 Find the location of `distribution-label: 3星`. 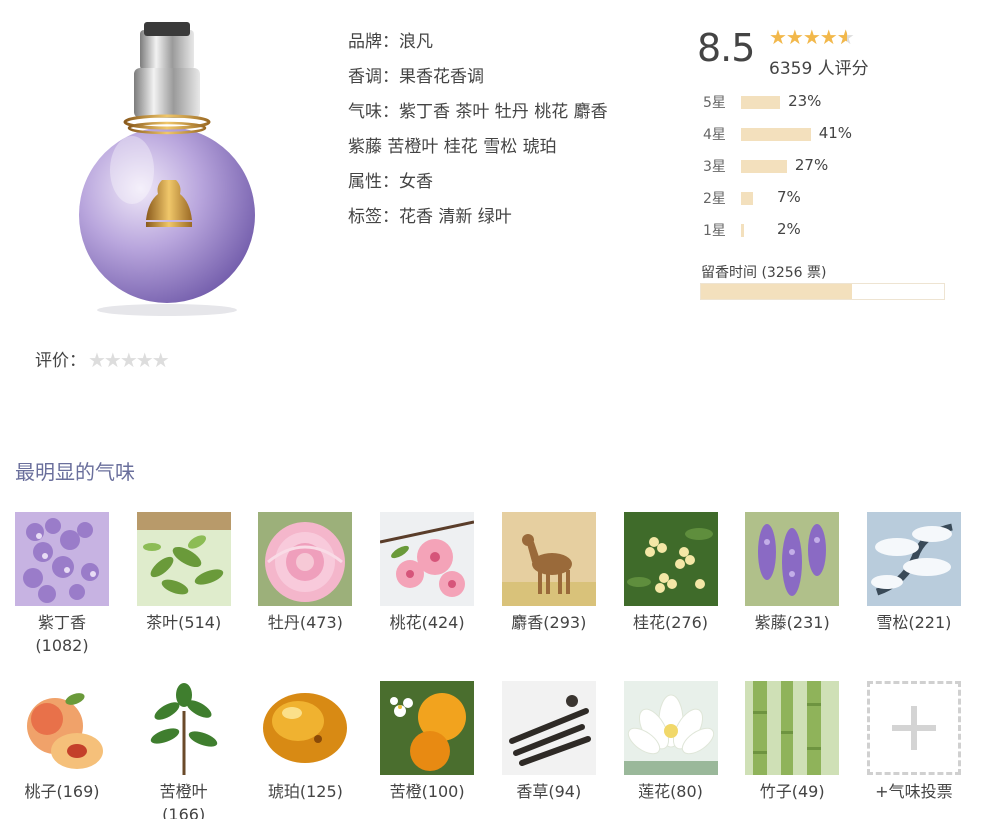

distribution-label: 3星 is located at coordinates (714, 167).